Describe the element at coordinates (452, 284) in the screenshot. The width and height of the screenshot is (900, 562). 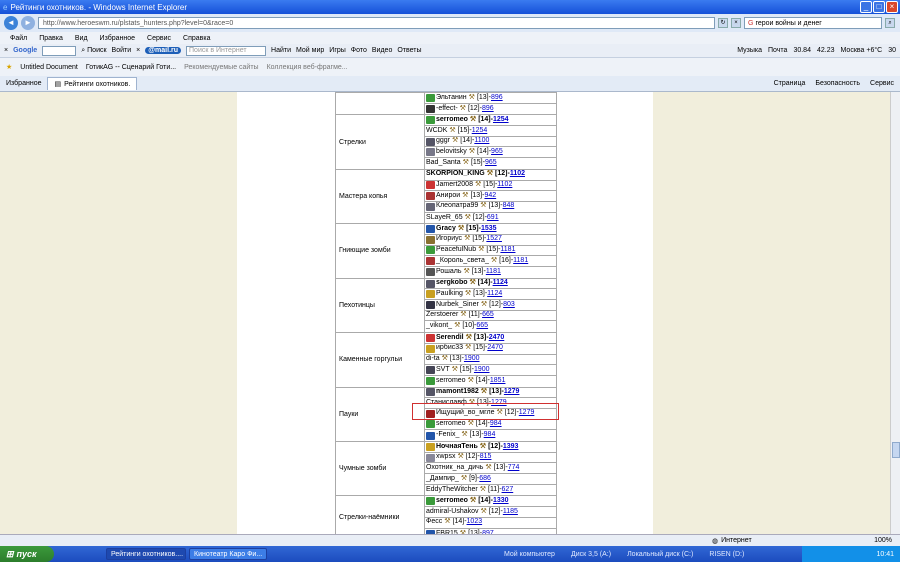
I see `player-name: sergkobo` at that location.